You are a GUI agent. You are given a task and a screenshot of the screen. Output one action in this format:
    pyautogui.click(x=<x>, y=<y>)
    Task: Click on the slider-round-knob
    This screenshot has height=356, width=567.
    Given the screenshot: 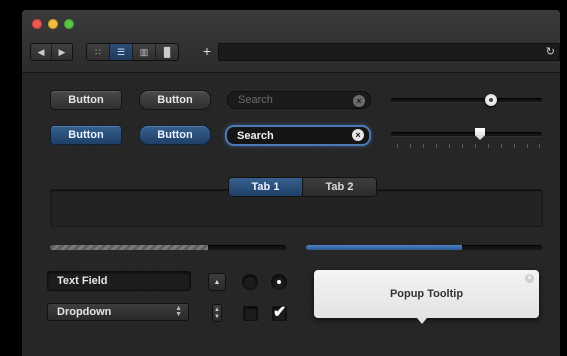 What is the action you would take?
    pyautogui.click(x=491, y=100)
    